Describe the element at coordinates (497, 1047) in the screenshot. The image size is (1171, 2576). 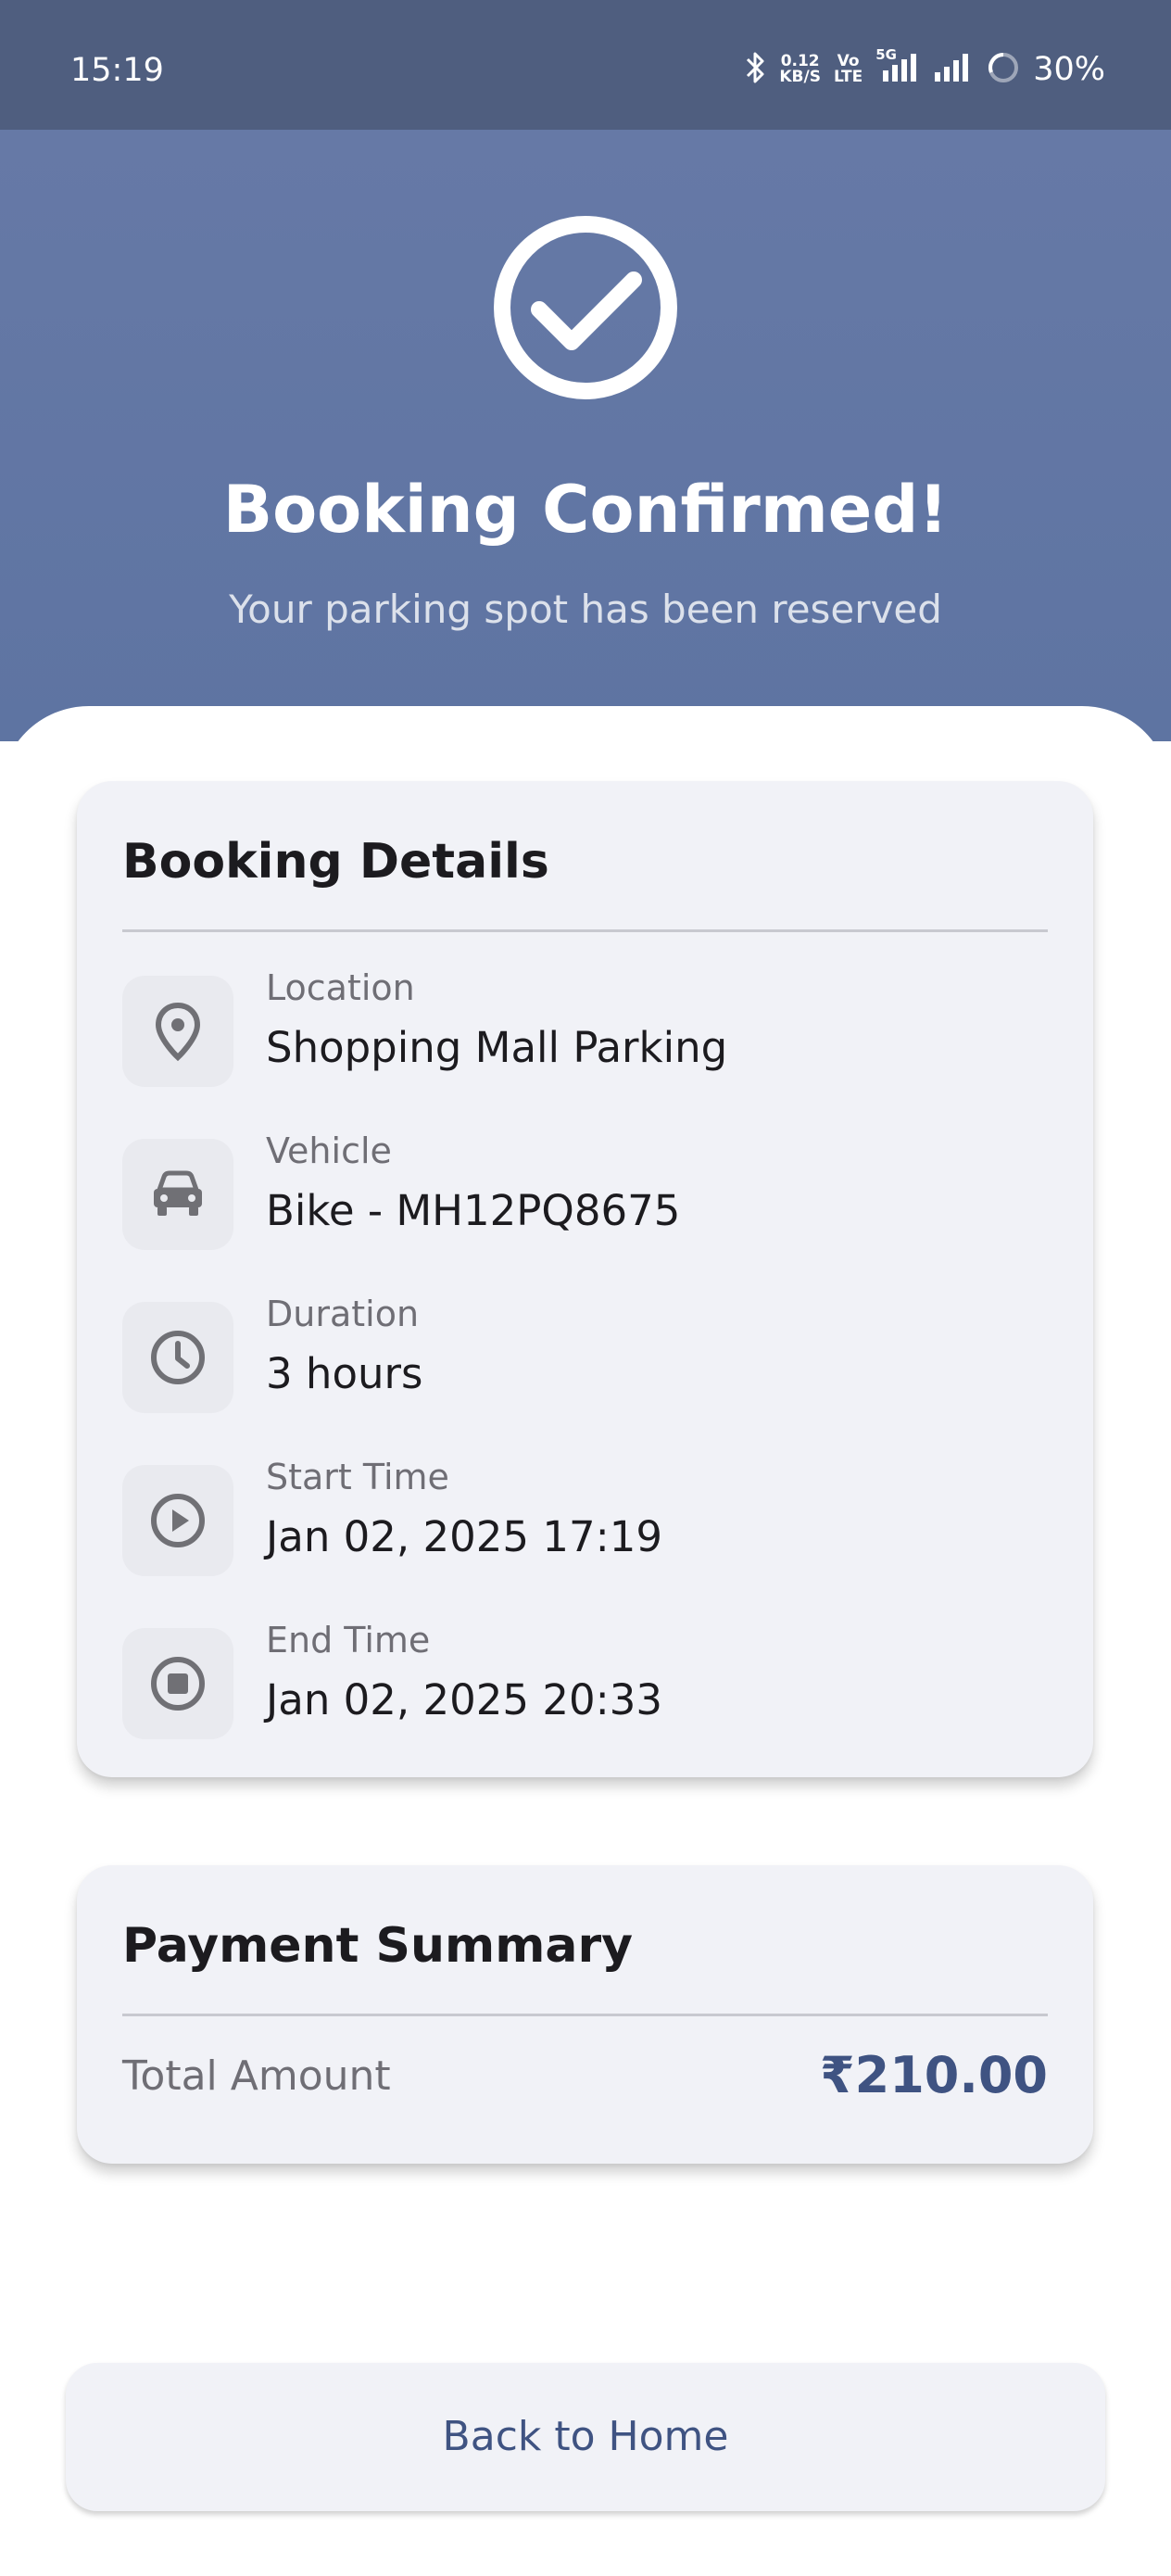
I see `detail-value: Shopping Mall Parking` at that location.